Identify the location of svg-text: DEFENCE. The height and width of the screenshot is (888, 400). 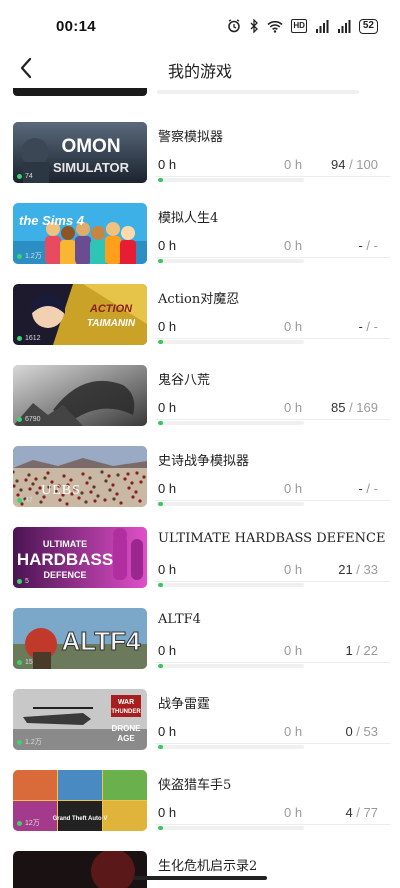
(64, 575).